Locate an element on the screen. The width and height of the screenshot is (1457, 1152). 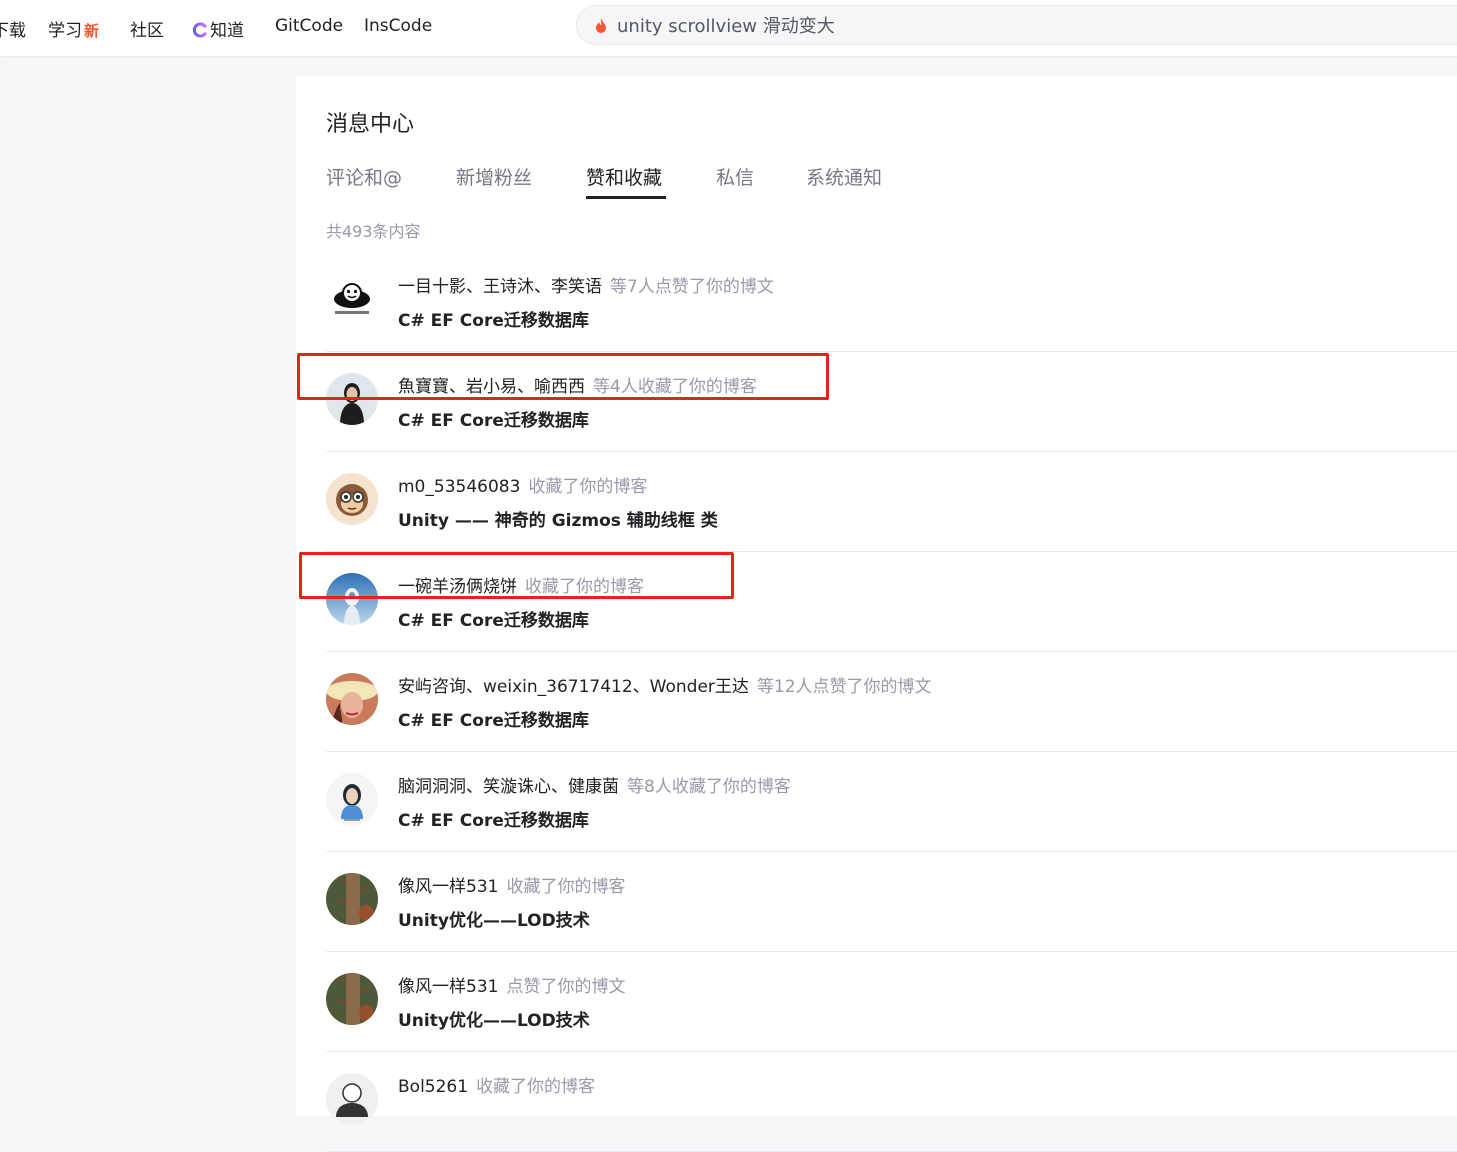
notification-text: 安屿咨询、weixin_36717412、Wonder王达 等12人点赞了你的博文 is located at coordinates (665, 684).